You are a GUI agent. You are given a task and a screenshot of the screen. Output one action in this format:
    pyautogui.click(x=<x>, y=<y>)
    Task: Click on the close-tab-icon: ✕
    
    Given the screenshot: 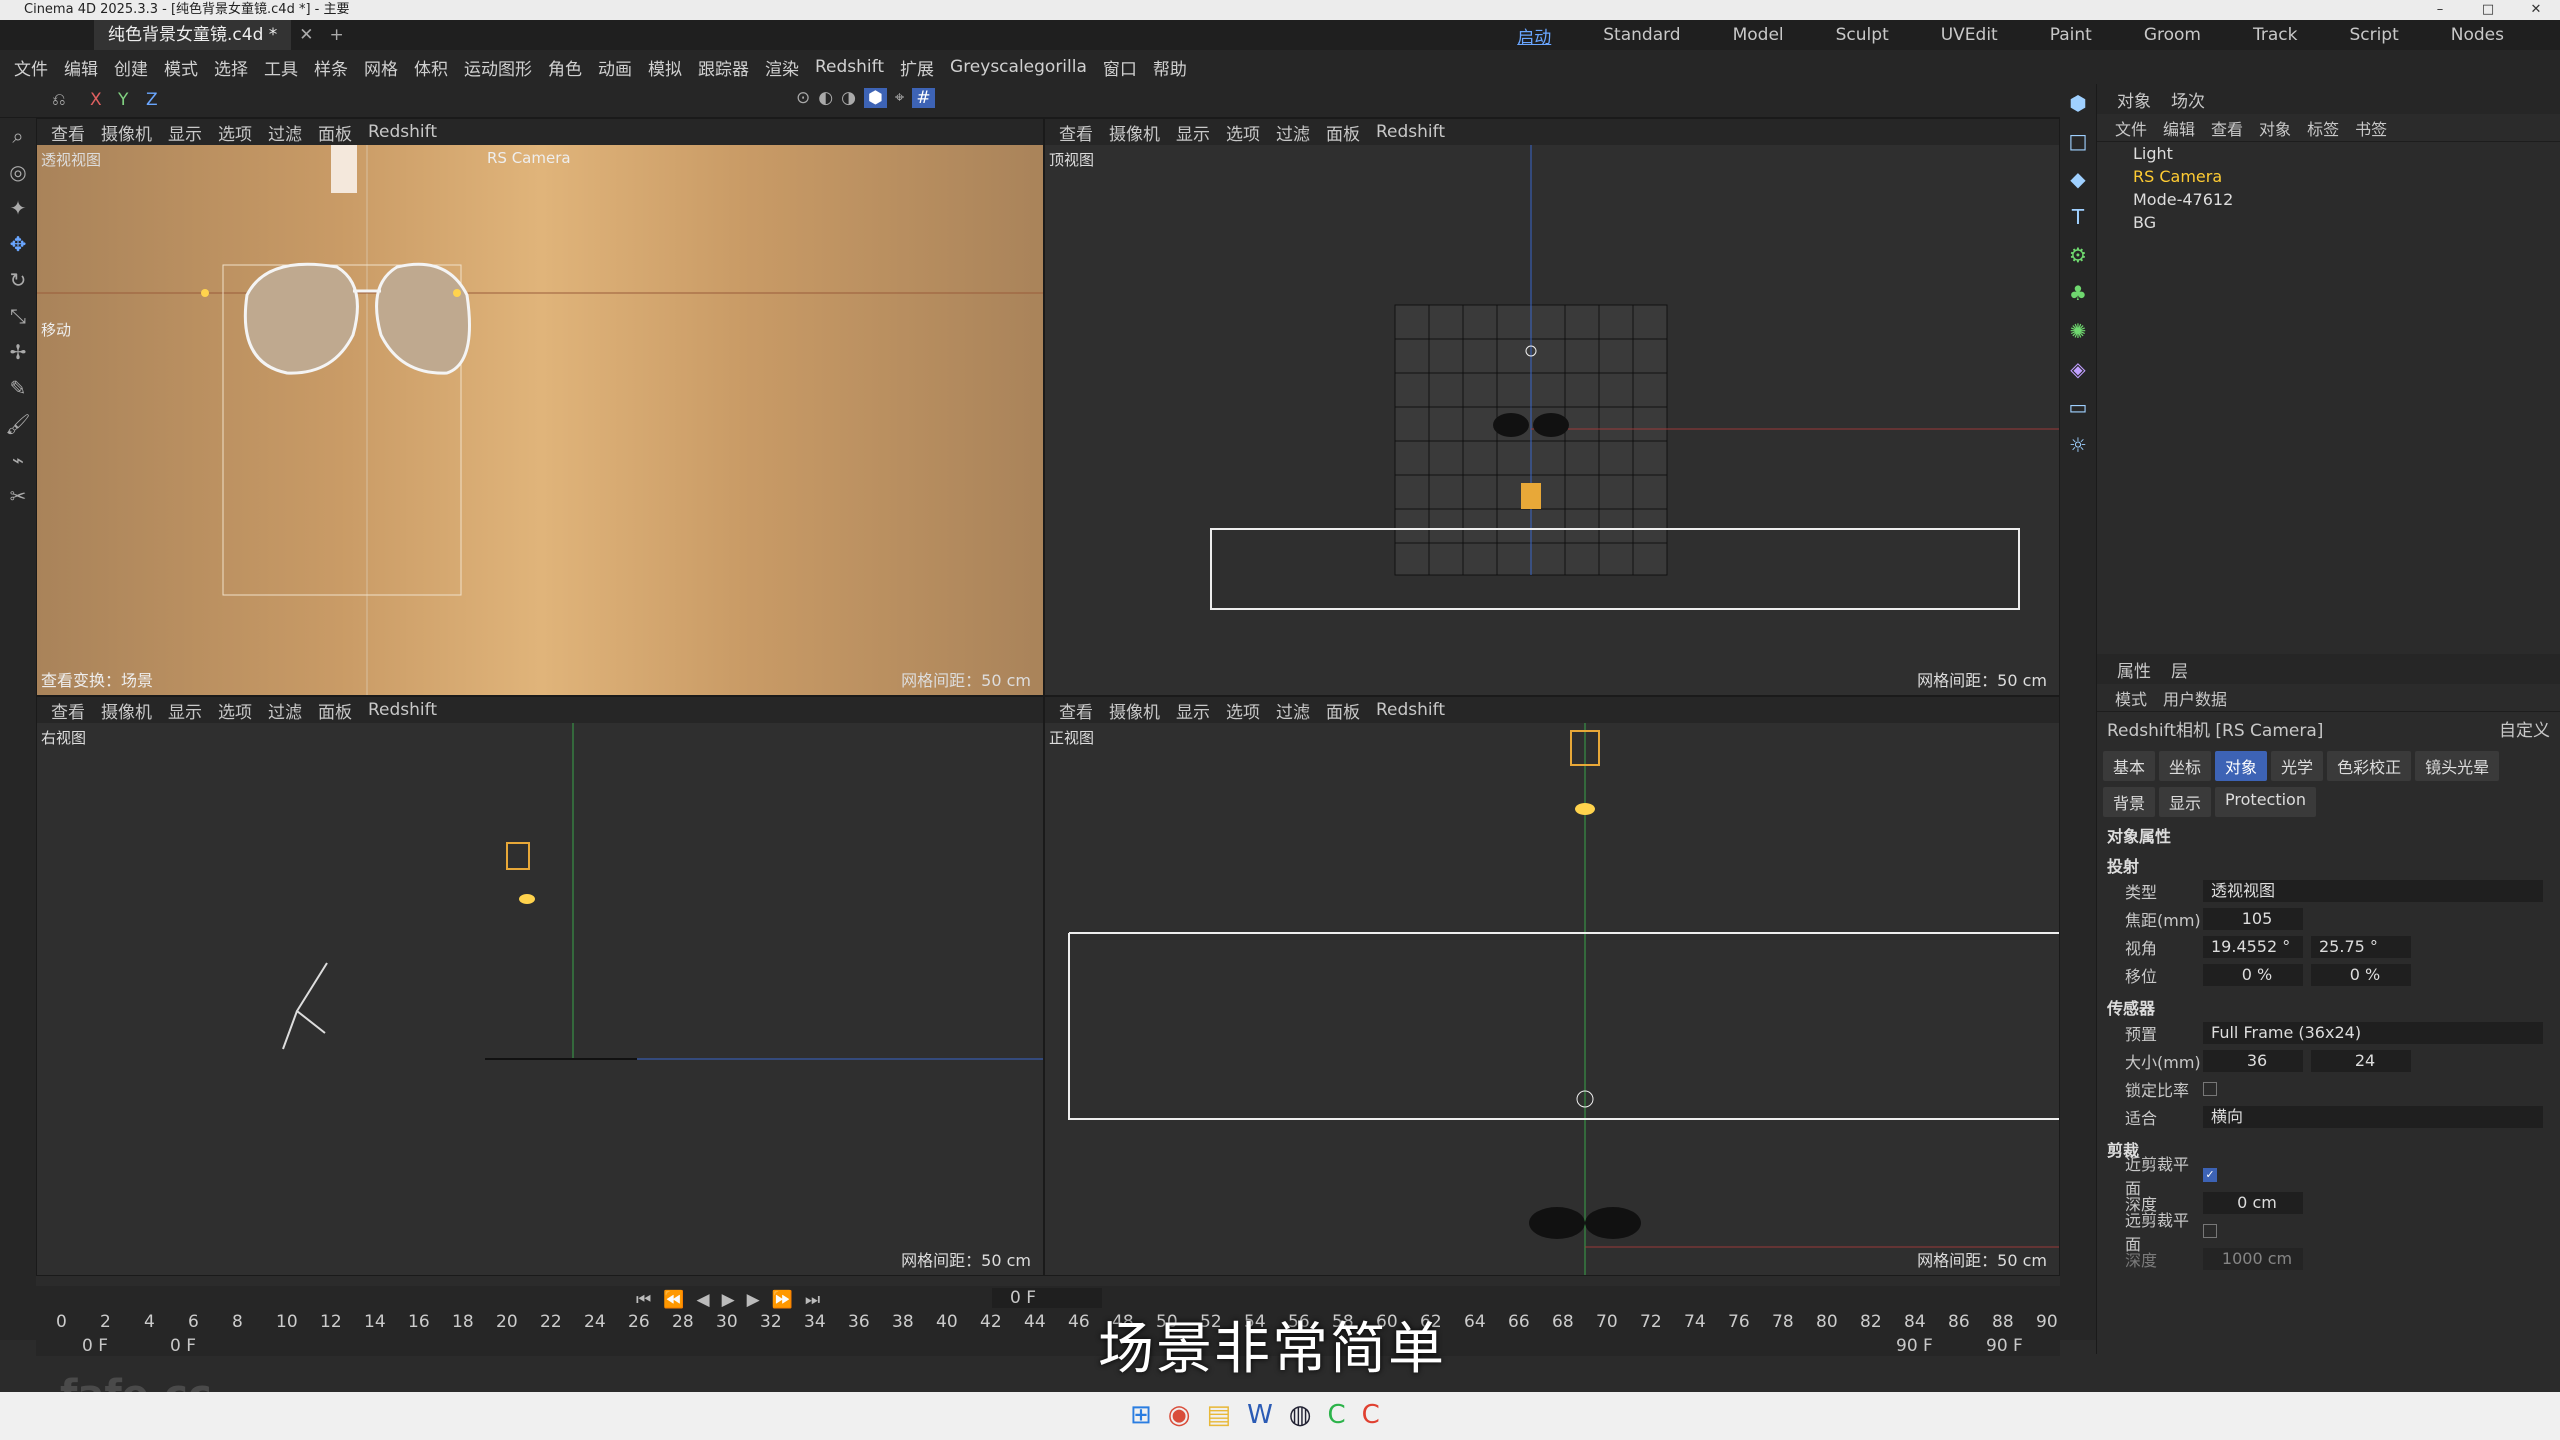 What is the action you would take?
    pyautogui.click(x=306, y=35)
    